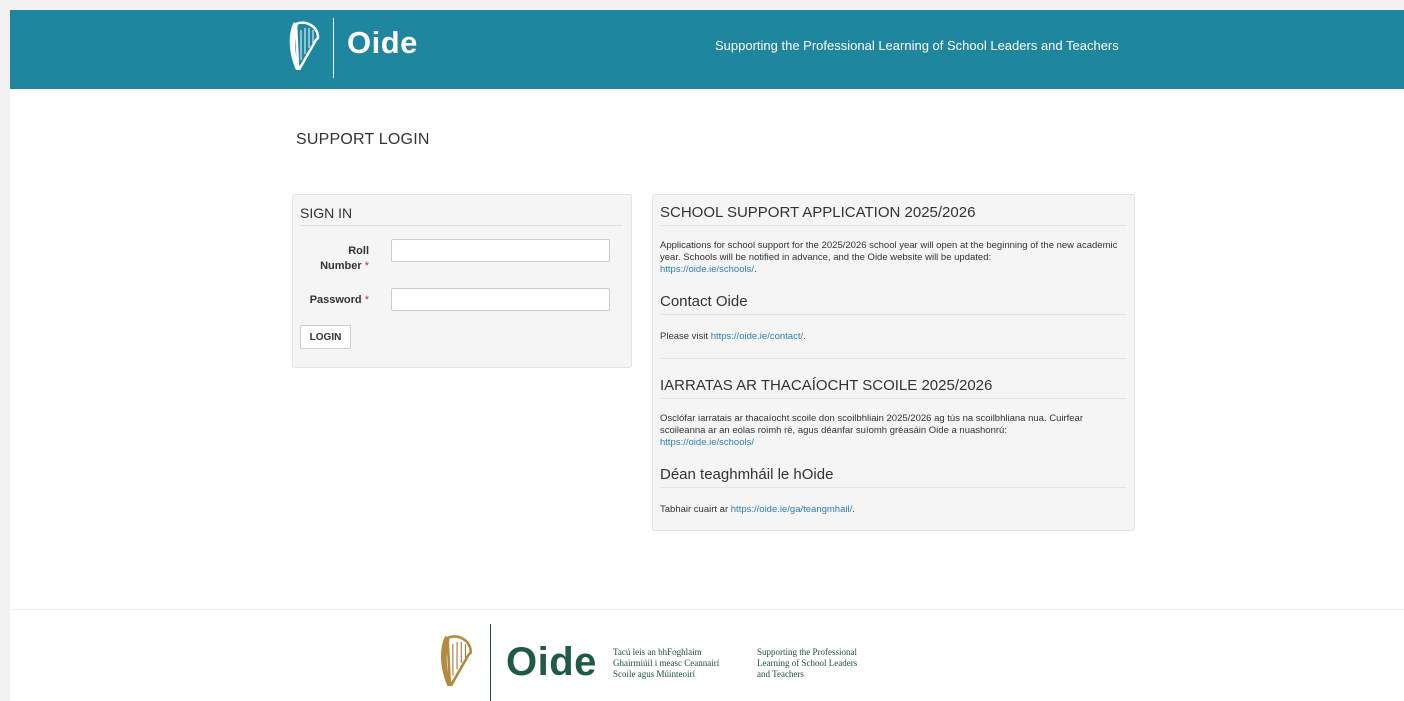  I want to click on irish-contact-prefix: Tabhair cuairt ar, so click(695, 509).